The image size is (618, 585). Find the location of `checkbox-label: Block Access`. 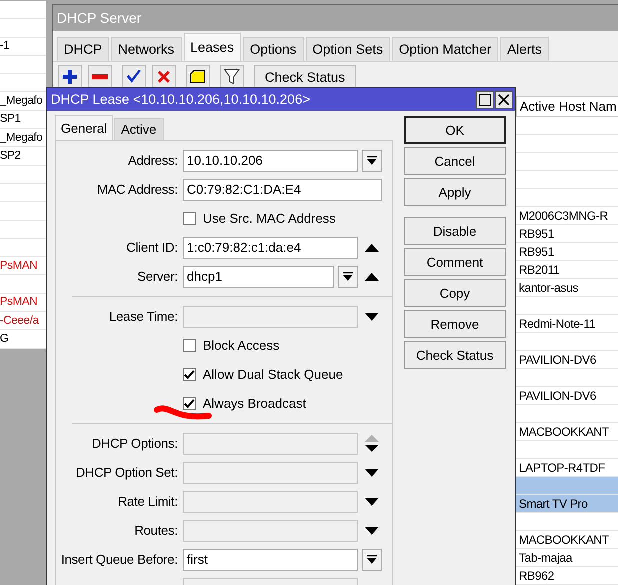

checkbox-label: Block Access is located at coordinates (241, 345).